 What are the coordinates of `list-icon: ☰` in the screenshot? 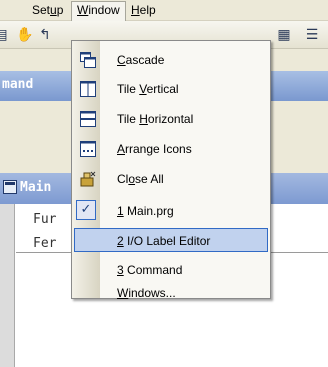 It's located at (312, 35).